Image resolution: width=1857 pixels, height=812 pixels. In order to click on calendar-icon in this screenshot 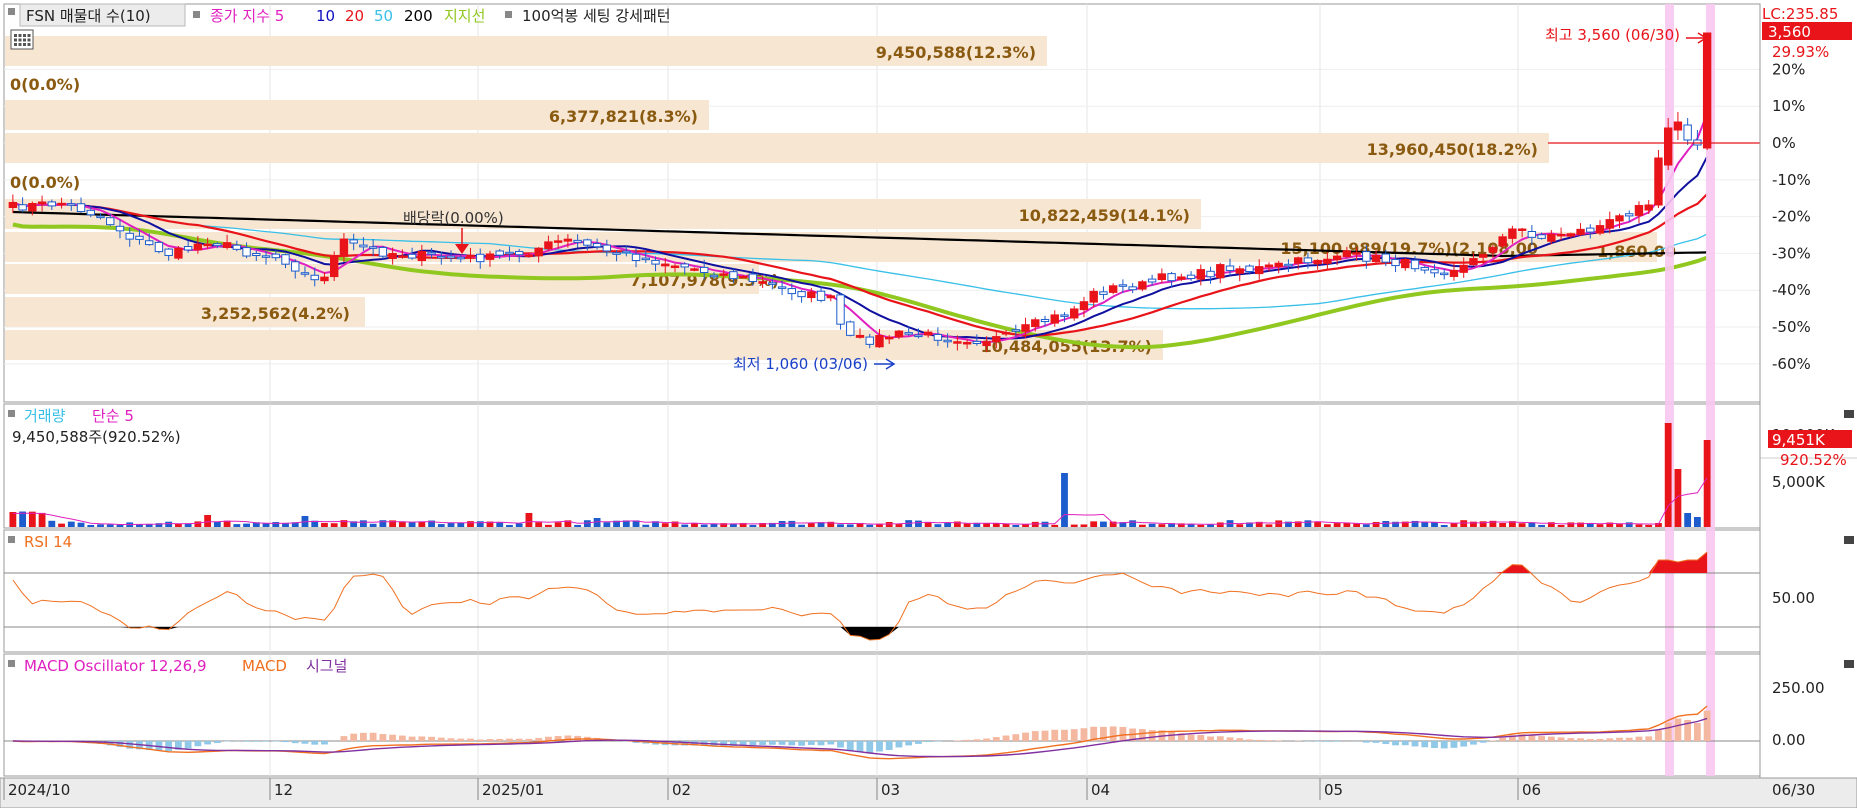, I will do `click(22, 39)`.